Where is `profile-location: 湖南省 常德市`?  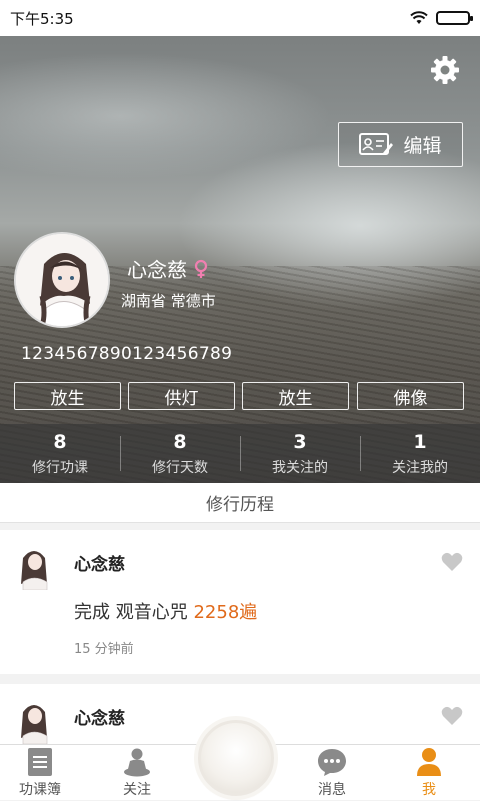 profile-location: 湖南省 常德市 is located at coordinates (168, 301).